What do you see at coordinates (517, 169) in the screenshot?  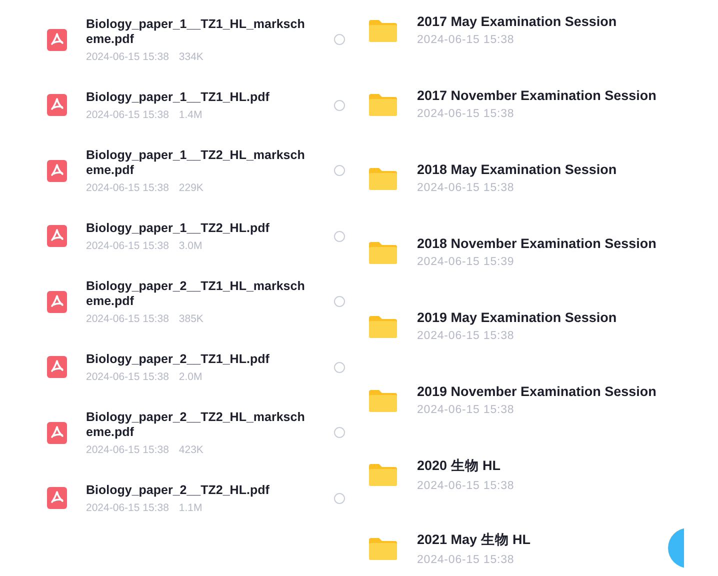 I see `folder-name: 2018 May Examination Session` at bounding box center [517, 169].